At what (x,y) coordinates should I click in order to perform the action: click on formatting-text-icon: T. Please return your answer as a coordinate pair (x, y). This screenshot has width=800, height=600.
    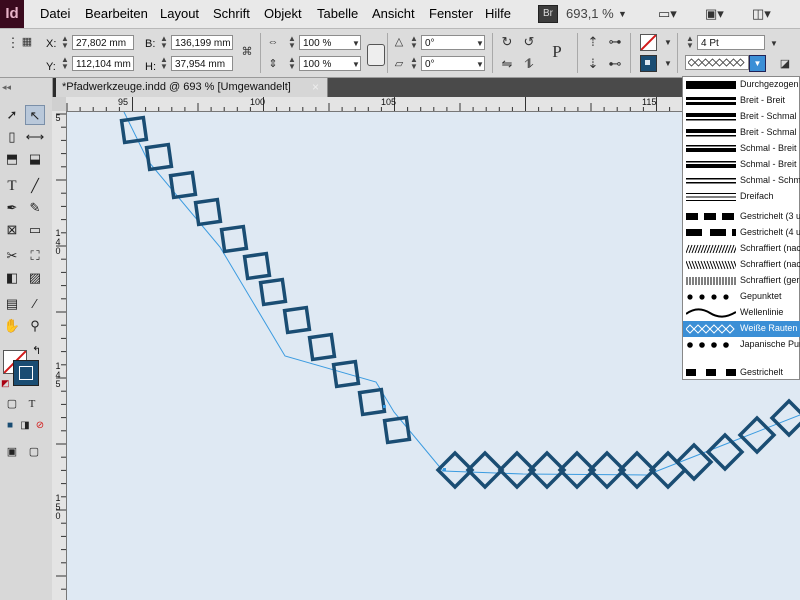
    Looking at the image, I should click on (32, 404).